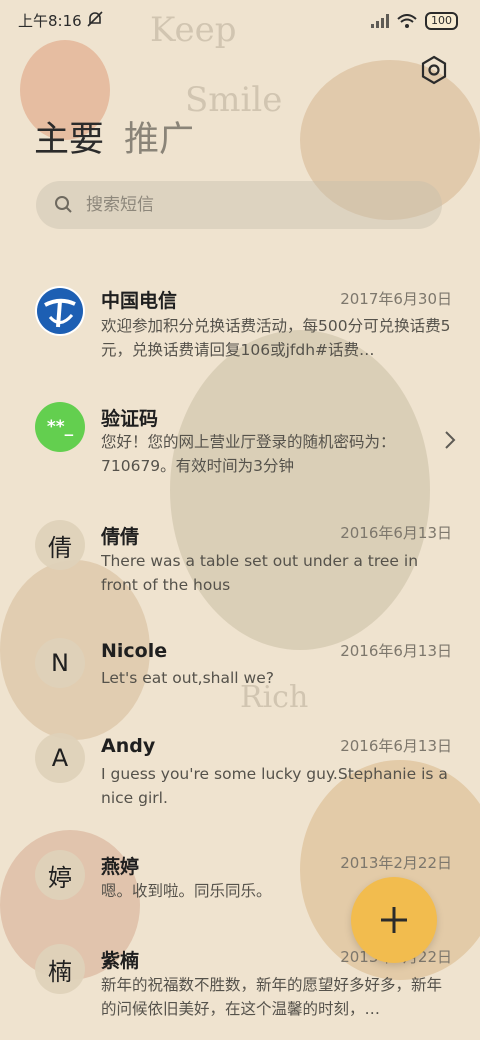 This screenshot has height=1040, width=480. What do you see at coordinates (130, 419) in the screenshot?
I see `contact-name: 验证码` at bounding box center [130, 419].